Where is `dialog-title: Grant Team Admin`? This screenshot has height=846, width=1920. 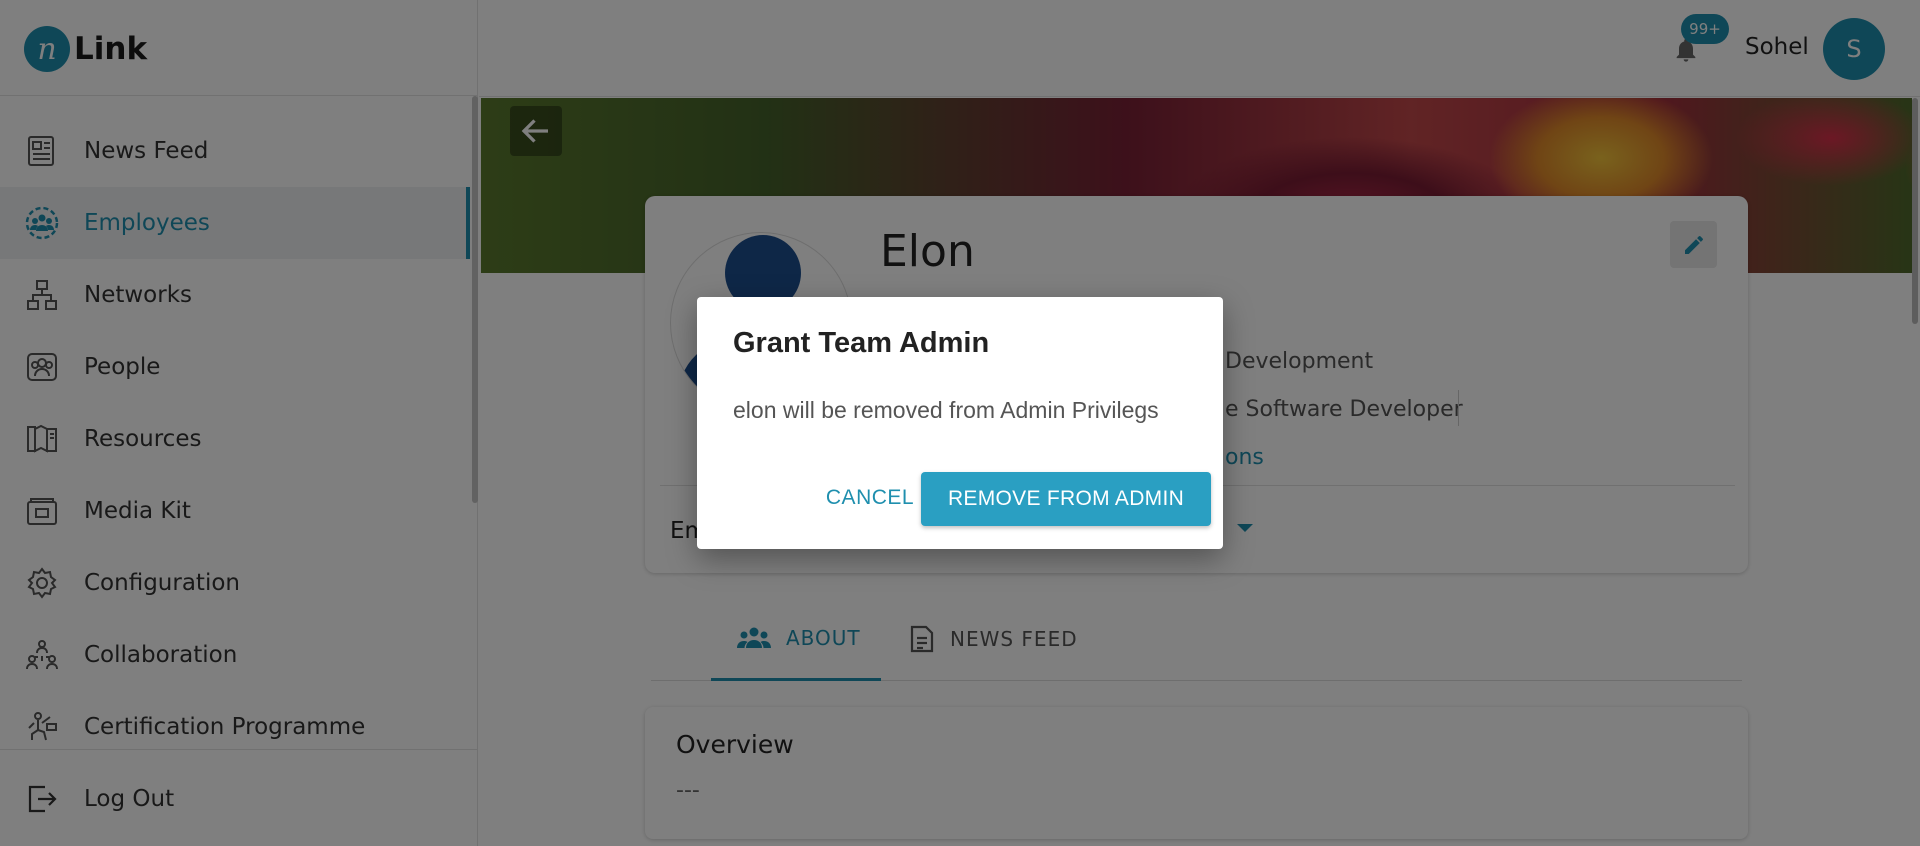
dialog-title: Grant Team Admin is located at coordinates (861, 343).